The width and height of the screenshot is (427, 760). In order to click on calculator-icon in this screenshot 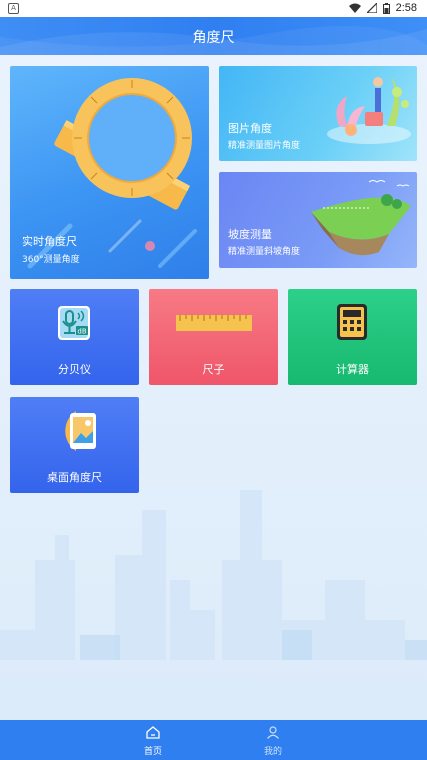, I will do `click(352, 322)`.